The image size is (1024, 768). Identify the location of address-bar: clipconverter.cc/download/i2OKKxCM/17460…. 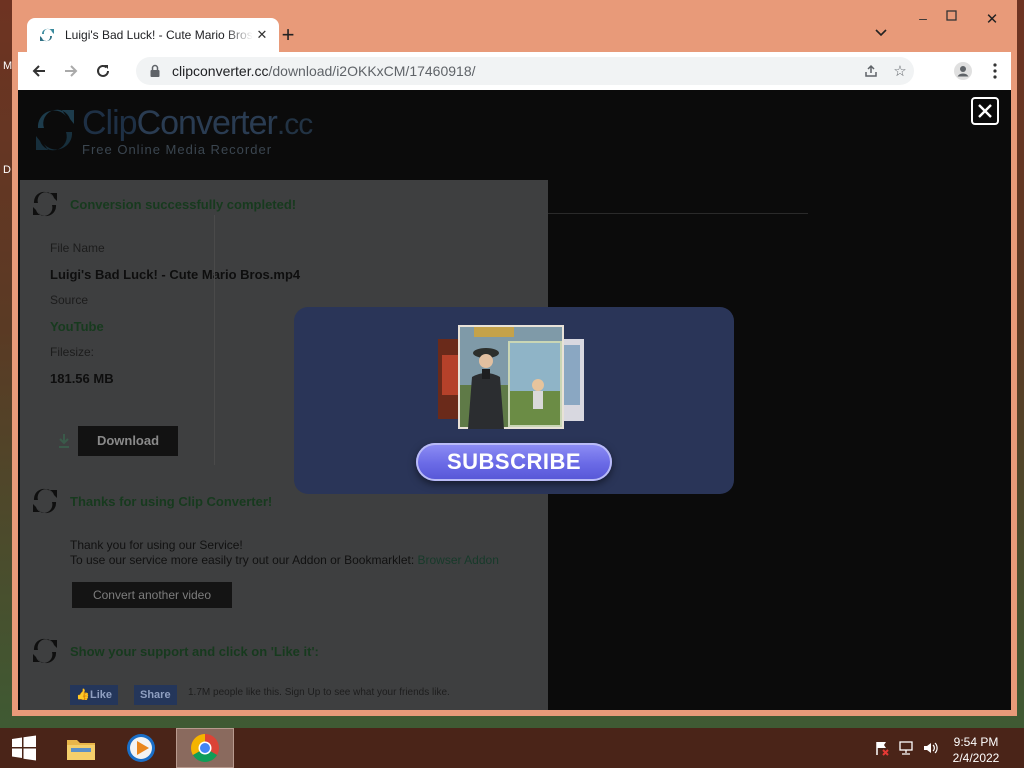
(525, 71).